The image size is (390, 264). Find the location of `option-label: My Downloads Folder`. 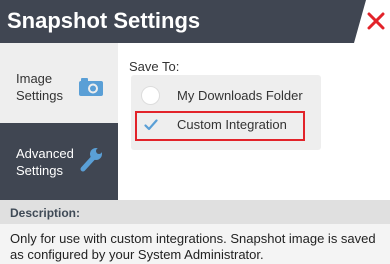

option-label: My Downloads Folder is located at coordinates (240, 95).